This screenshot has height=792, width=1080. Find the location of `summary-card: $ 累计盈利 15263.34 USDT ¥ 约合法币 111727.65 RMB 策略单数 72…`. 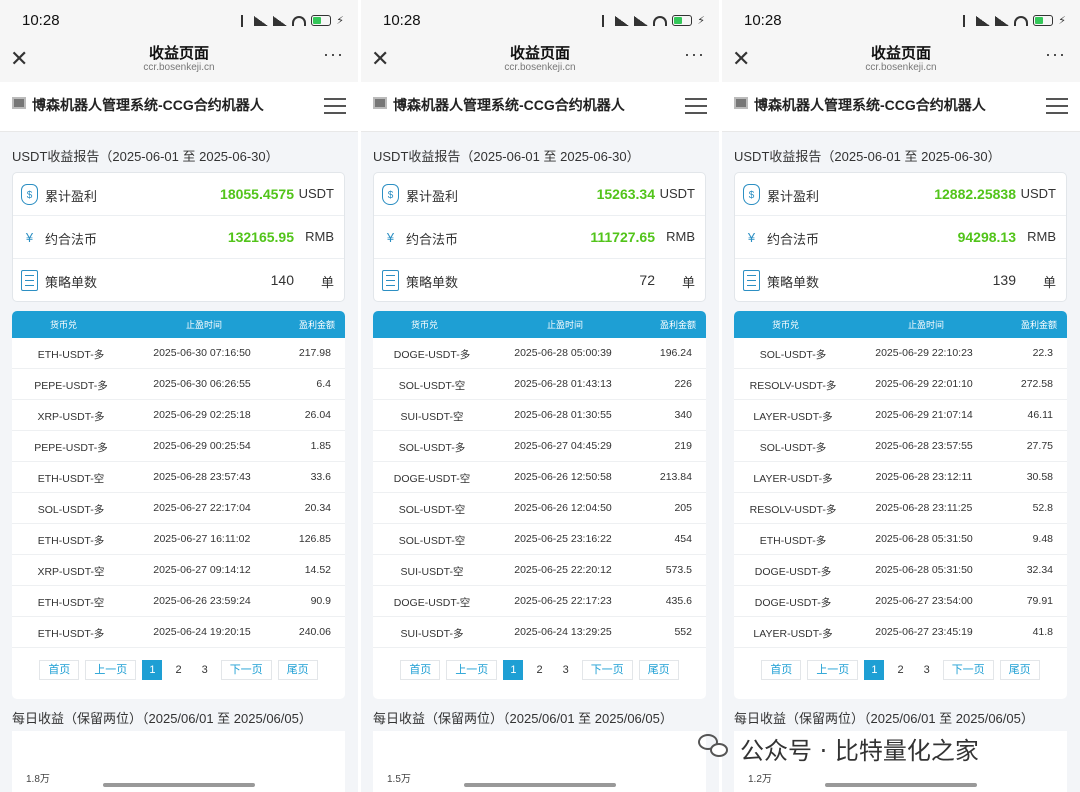

summary-card: $ 累计盈利 15263.34 USDT ¥ 约合法币 111727.65 RMB 策略单数 72… is located at coordinates (539, 237).